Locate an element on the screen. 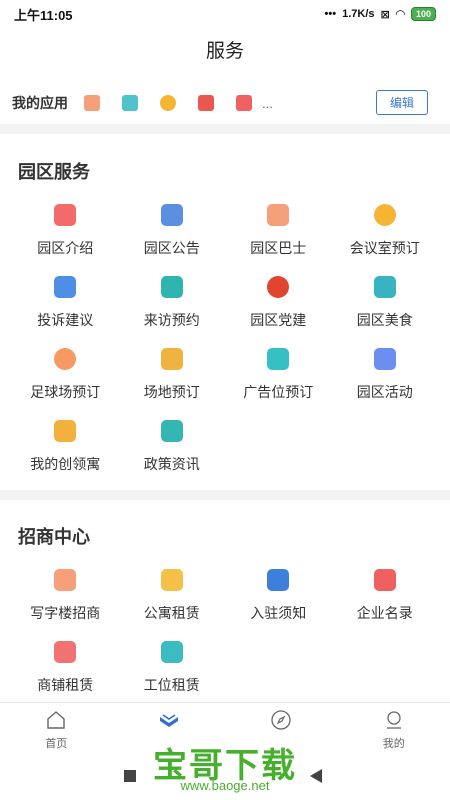  edit-button: 编辑 is located at coordinates (401, 102).